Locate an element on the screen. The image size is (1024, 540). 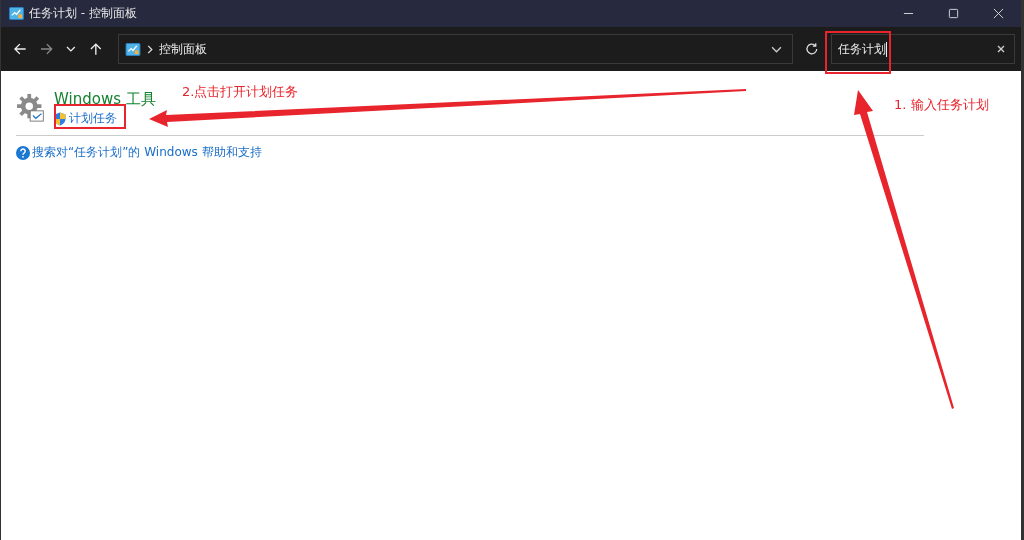
category-title: Windows 工具 is located at coordinates (105, 99).